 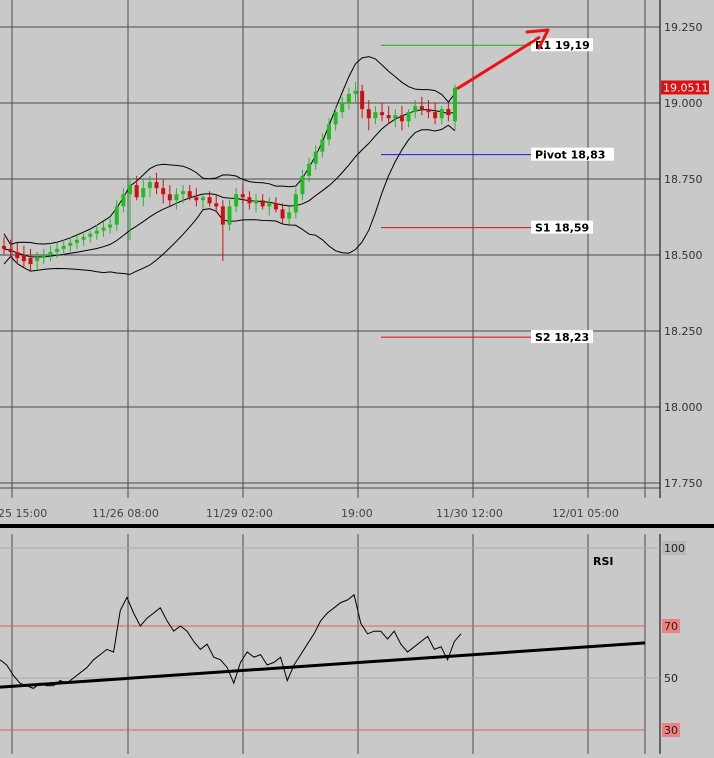 I want to click on x-tick-label: 11/26 08:00, so click(x=125, y=513).